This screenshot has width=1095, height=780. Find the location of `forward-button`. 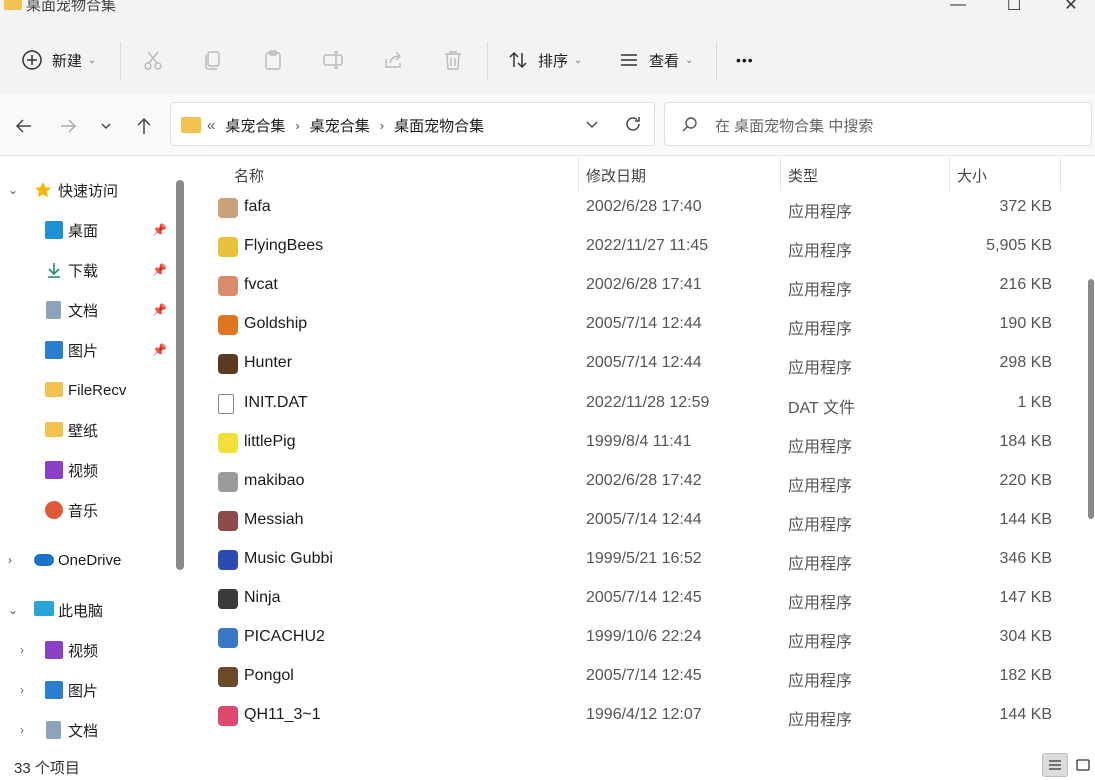

forward-button is located at coordinates (68, 126).